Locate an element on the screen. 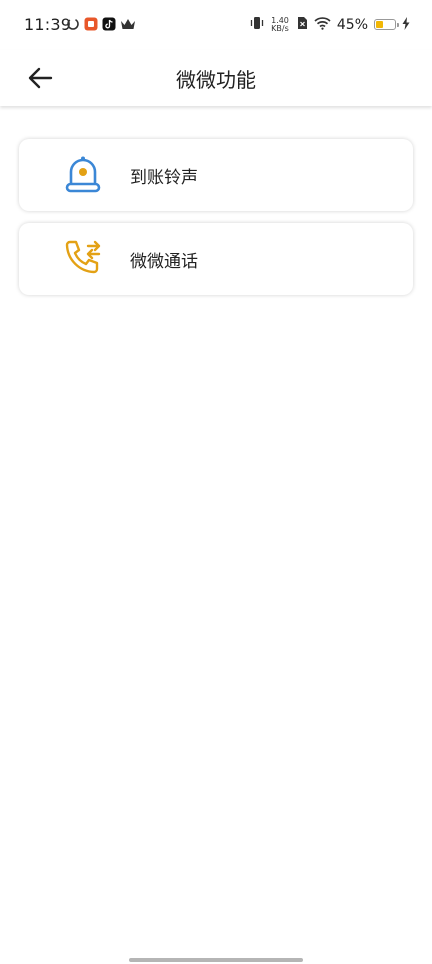 This screenshot has height=964, width=432. net-speed-unit: KB/s is located at coordinates (280, 28).